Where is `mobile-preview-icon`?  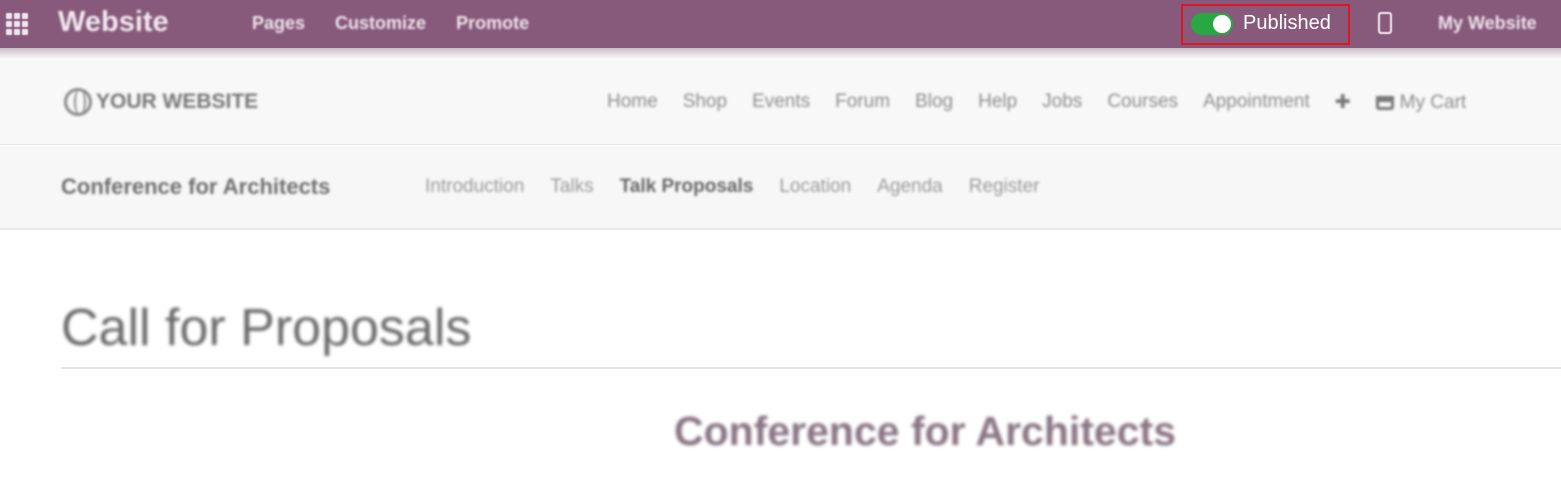
mobile-preview-icon is located at coordinates (1385, 23).